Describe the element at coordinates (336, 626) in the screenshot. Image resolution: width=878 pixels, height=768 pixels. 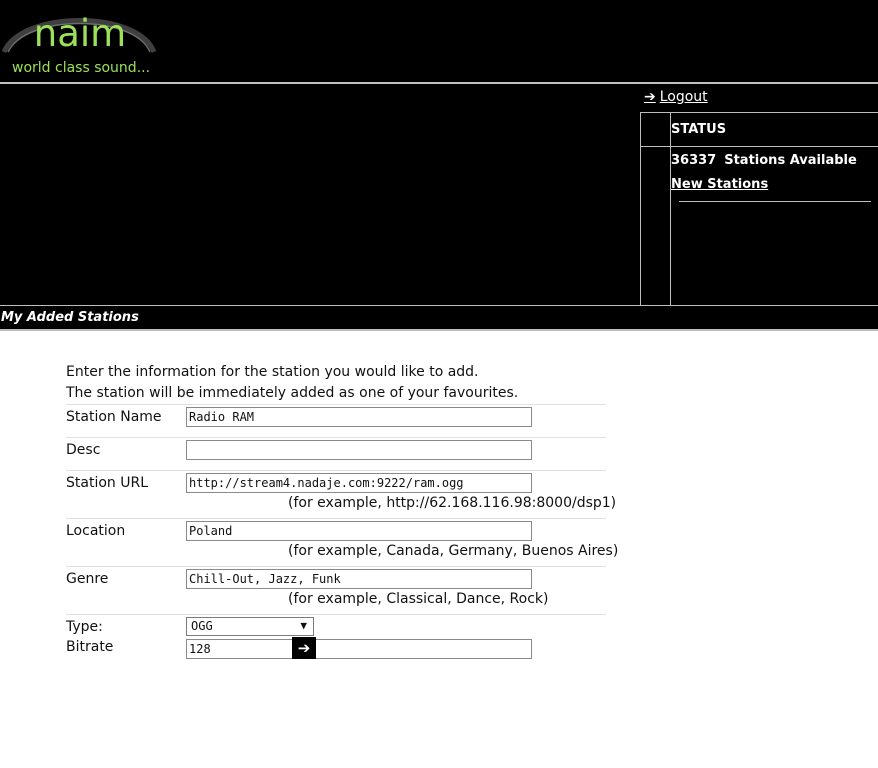
I see `type-row: Type: OGG ▼` at that location.